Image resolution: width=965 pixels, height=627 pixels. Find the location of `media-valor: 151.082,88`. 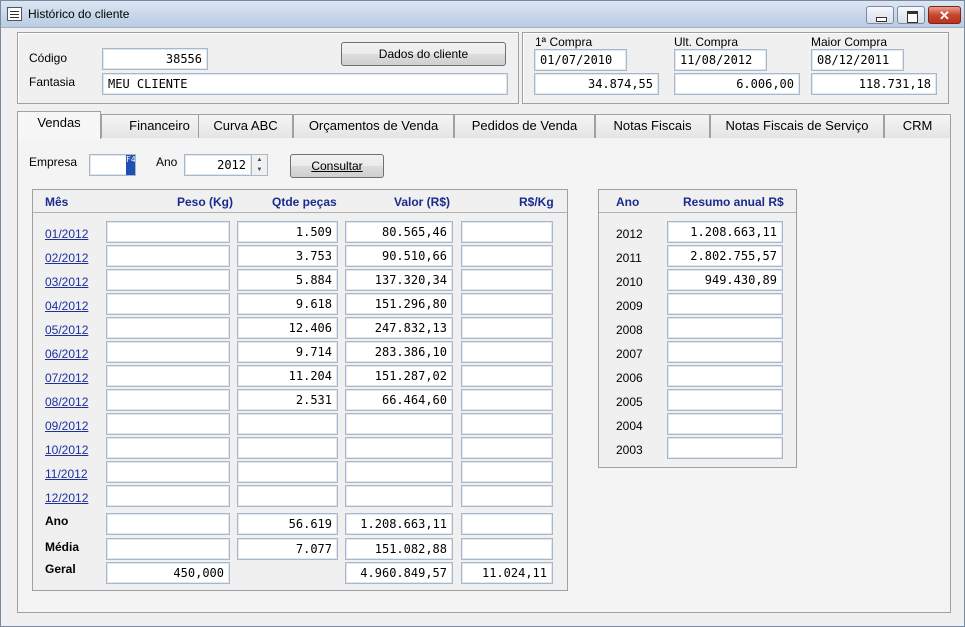

media-valor: 151.082,88 is located at coordinates (399, 549).